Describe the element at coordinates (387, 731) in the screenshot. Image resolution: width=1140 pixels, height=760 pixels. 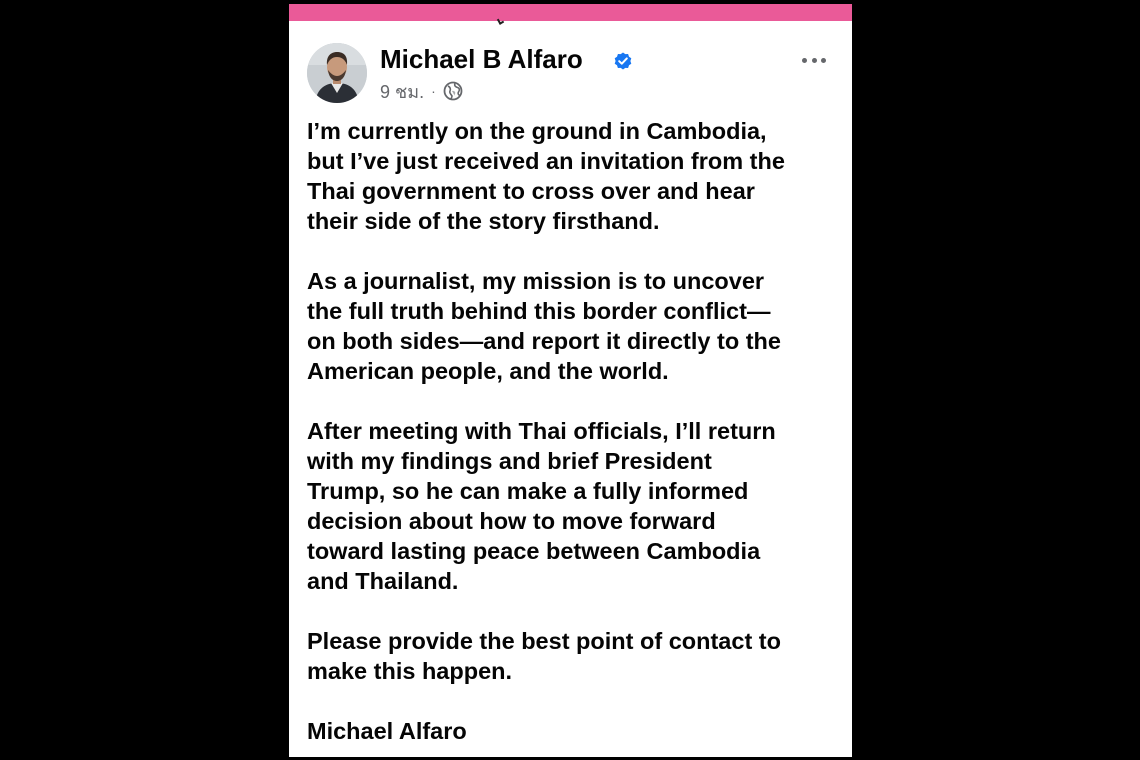
I see `post-signature: Michael Alfaro` at that location.